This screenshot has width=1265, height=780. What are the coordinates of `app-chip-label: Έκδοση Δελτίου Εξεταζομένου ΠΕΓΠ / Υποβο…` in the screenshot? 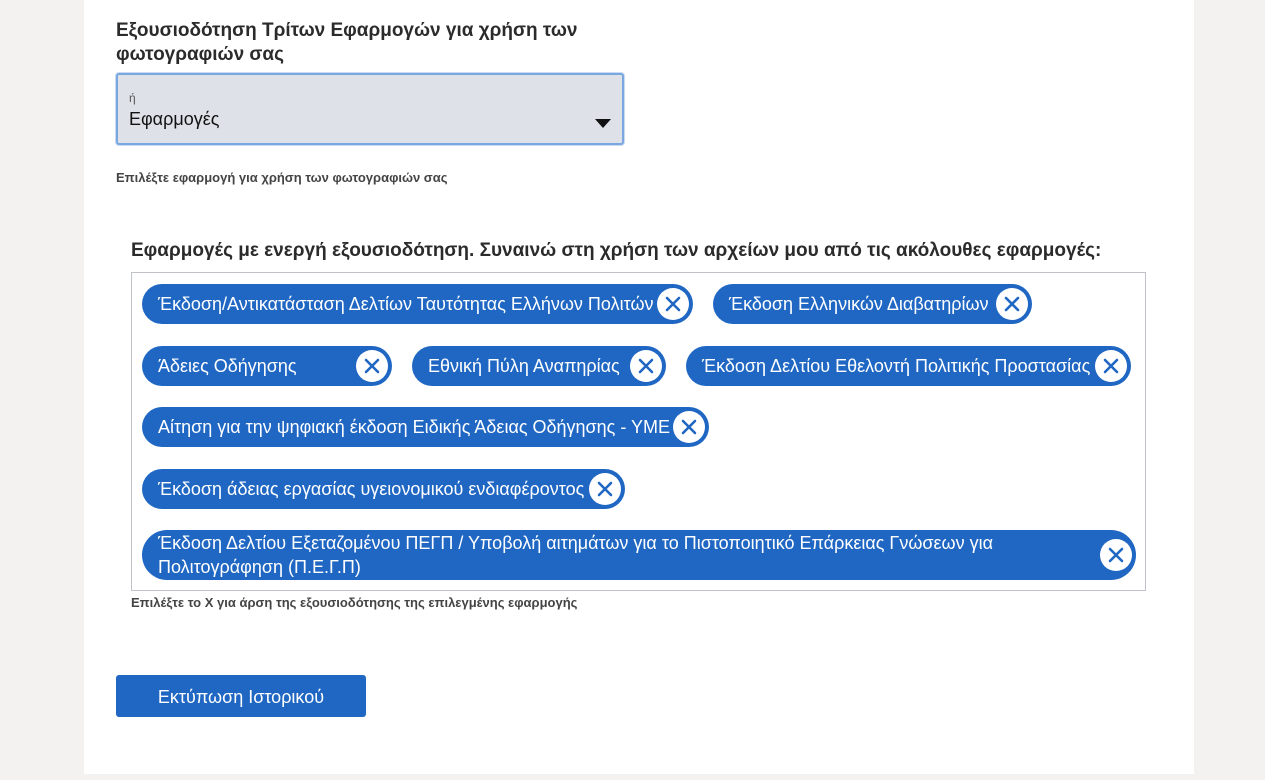 It's located at (575, 555).